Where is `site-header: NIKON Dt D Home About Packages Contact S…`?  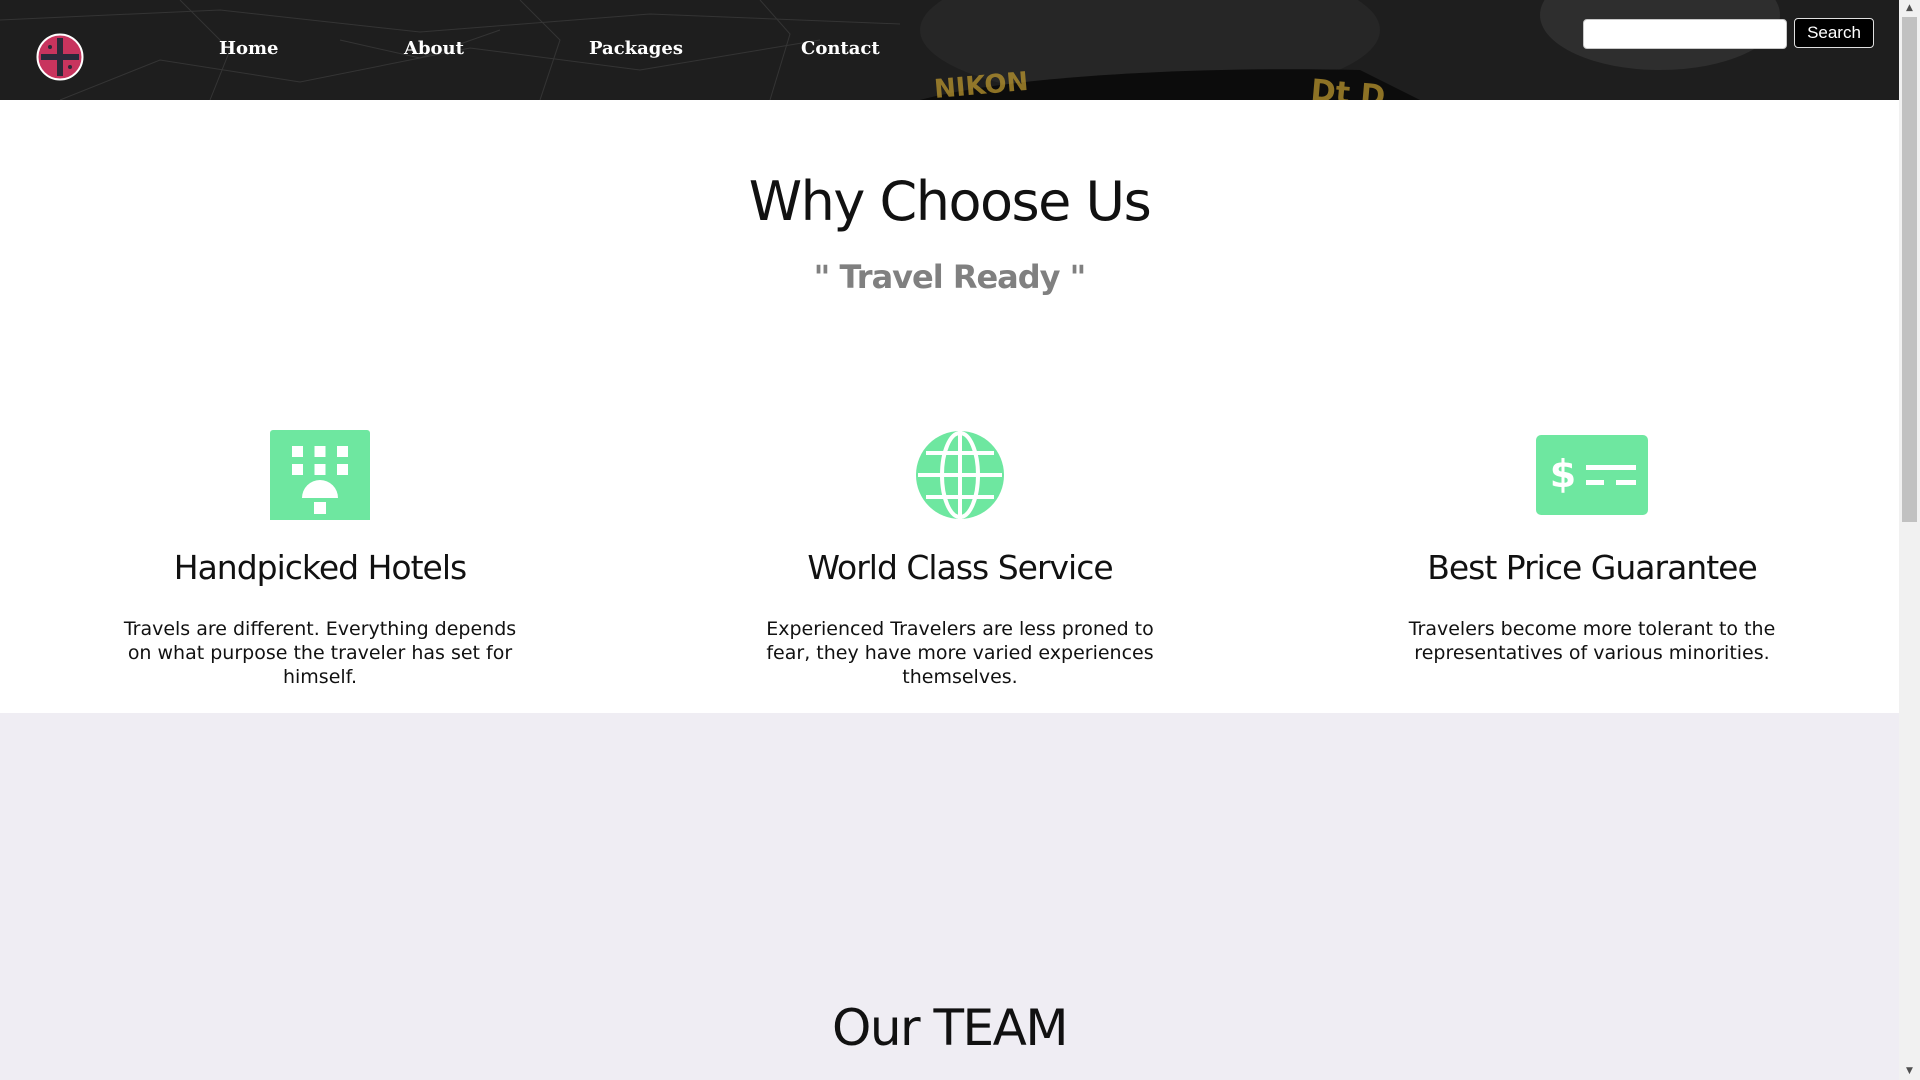 site-header: NIKON Dt D Home About Packages Contact S… is located at coordinates (949, 50).